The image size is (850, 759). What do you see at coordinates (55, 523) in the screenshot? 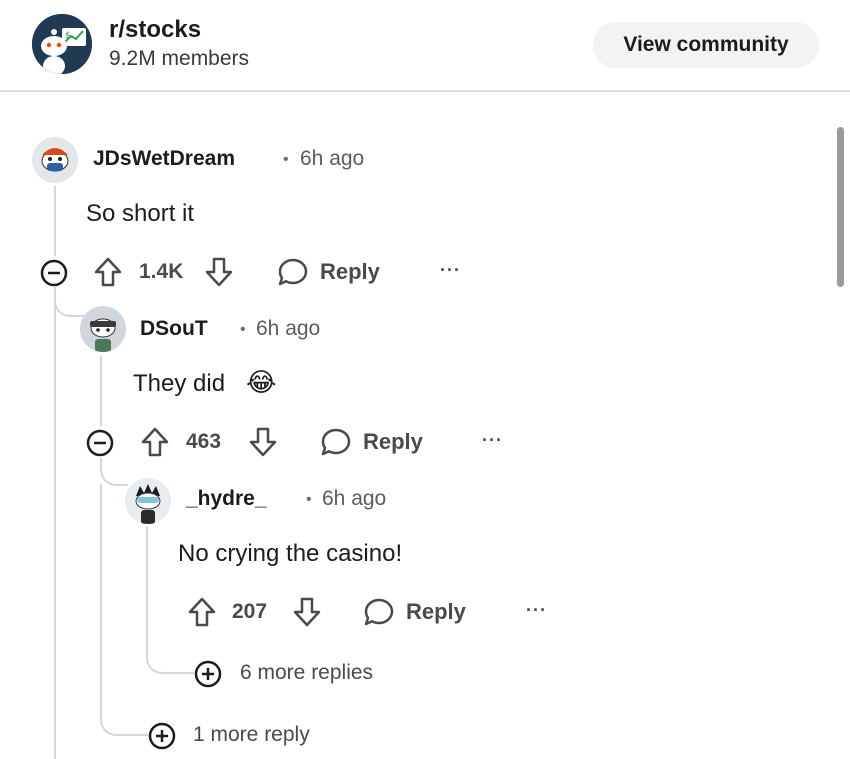
I see `thread-line-1b` at bounding box center [55, 523].